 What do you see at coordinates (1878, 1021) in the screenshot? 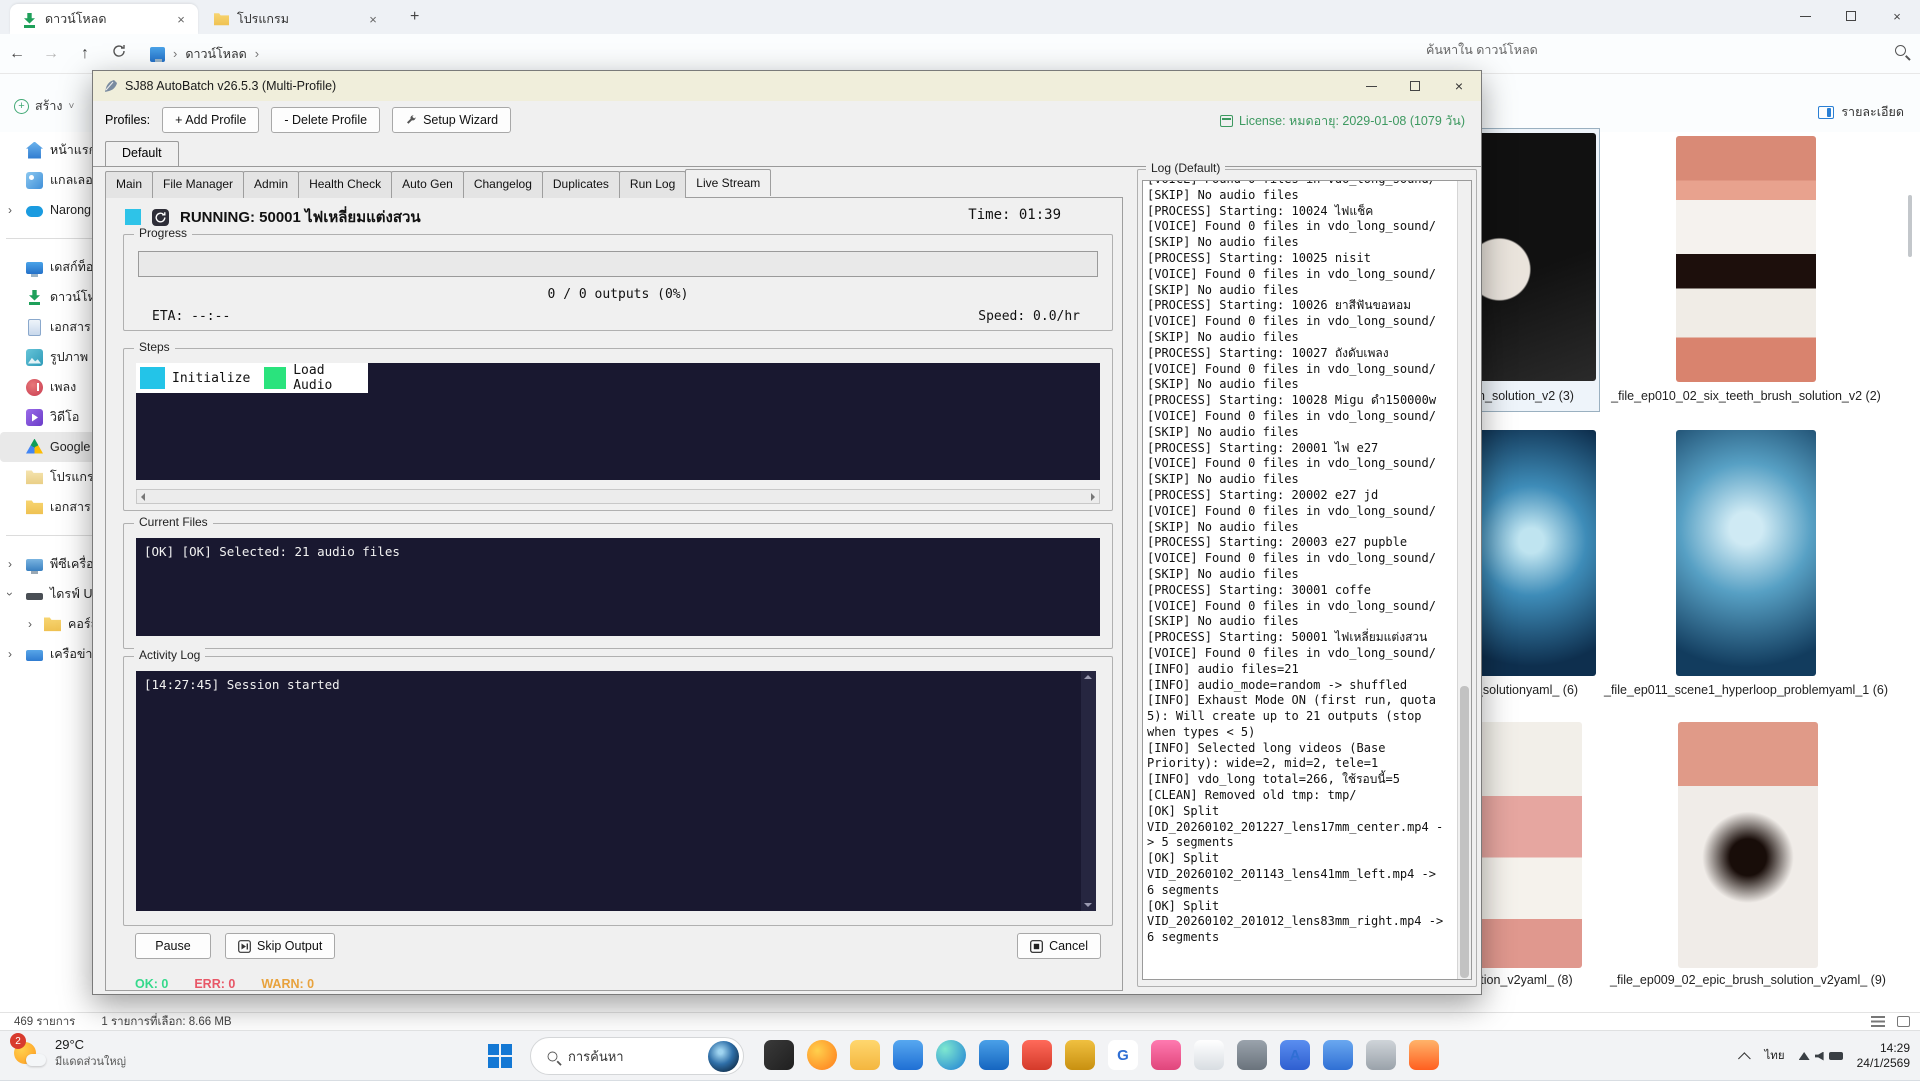
I see `details-view-icon` at bounding box center [1878, 1021].